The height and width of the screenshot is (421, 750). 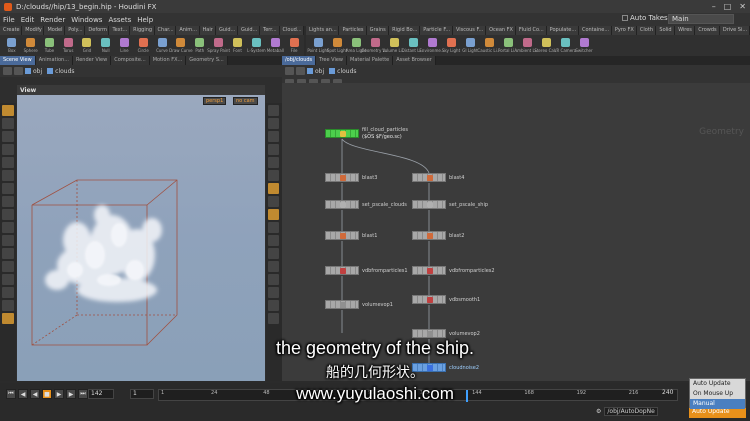 What do you see at coordinates (11, 30) in the screenshot?
I see `shelf-left-tab: Create` at bounding box center [11, 30].